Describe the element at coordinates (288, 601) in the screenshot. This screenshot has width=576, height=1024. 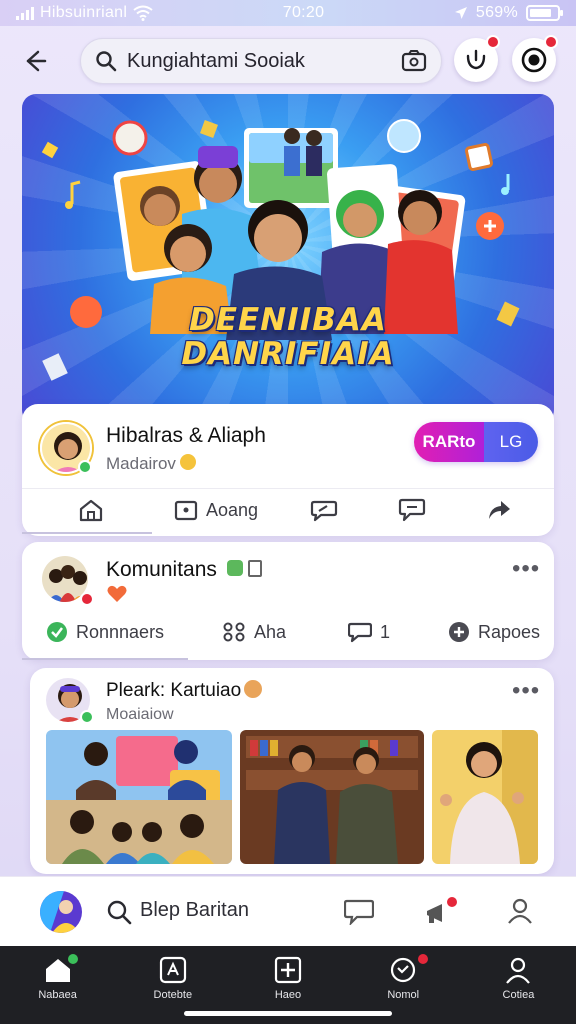
I see `community-card: Komunitans ••• Ronnnaers Aha 1 Rapoes` at that location.